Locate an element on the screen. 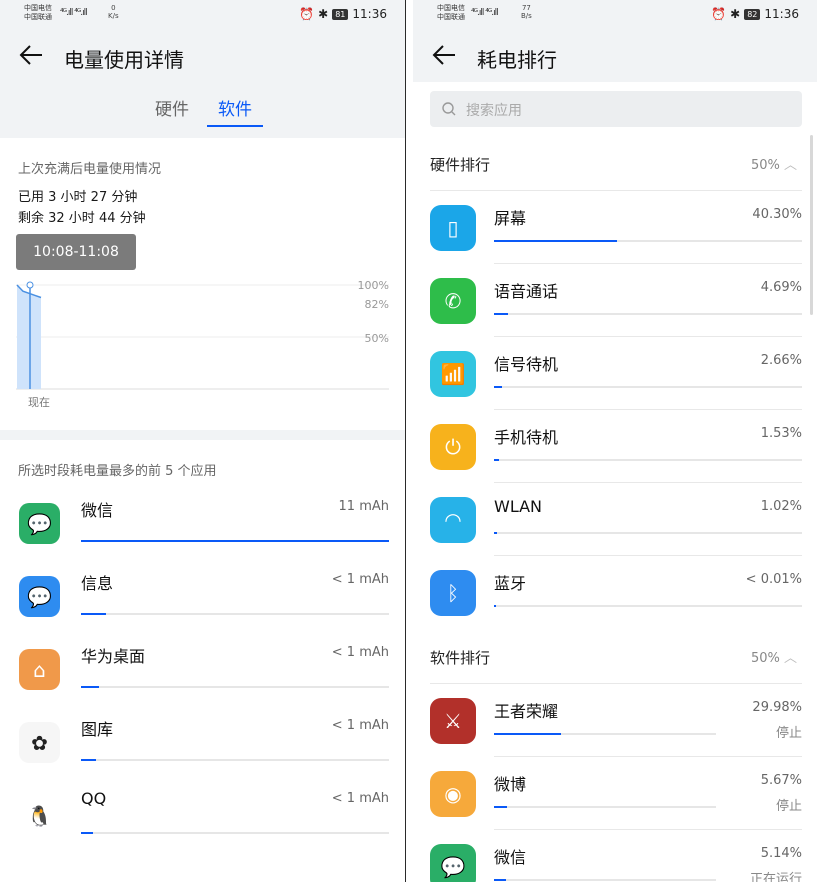 This screenshot has width=817, height=882. hardware-name: WLAN is located at coordinates (518, 506).